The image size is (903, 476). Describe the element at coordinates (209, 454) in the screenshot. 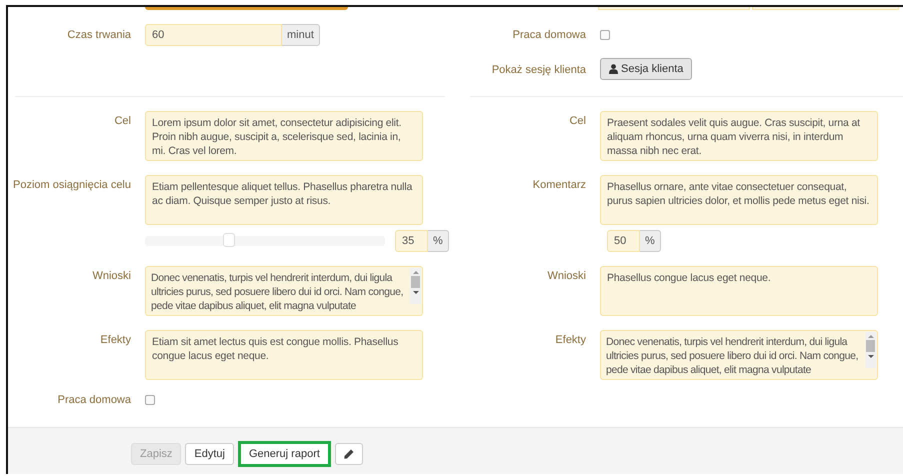

I see `footer-button: Edytuj` at that location.